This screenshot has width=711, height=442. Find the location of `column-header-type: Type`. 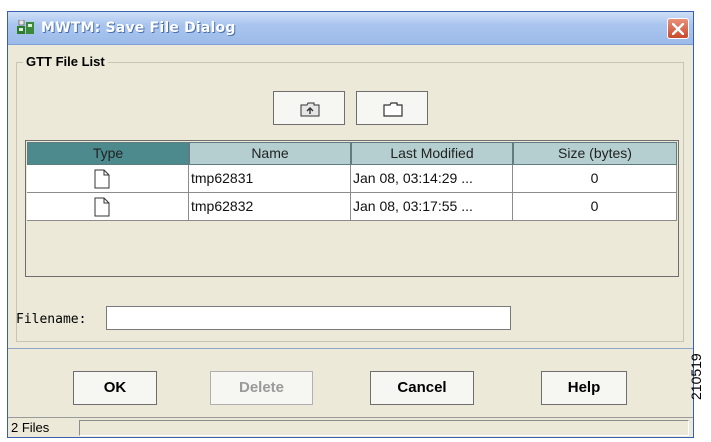

column-header-type: Type is located at coordinates (108, 153).